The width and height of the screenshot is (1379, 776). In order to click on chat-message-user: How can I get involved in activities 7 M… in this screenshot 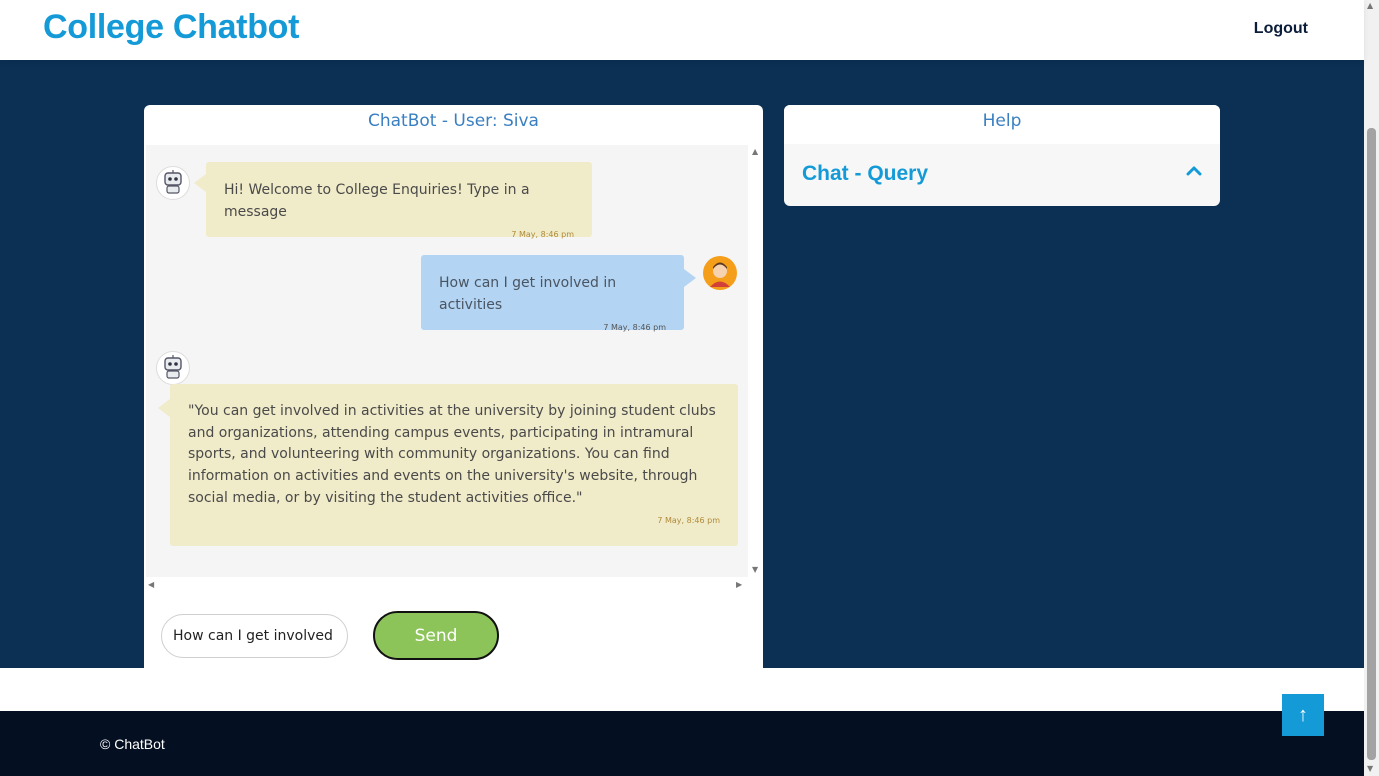, I will do `click(552, 293)`.